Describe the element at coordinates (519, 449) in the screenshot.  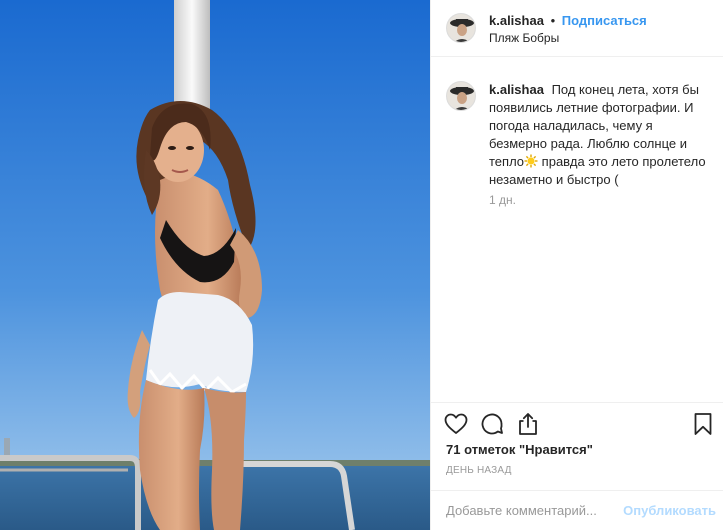
I see `likes-count: 71 отметок "Нравится"` at that location.